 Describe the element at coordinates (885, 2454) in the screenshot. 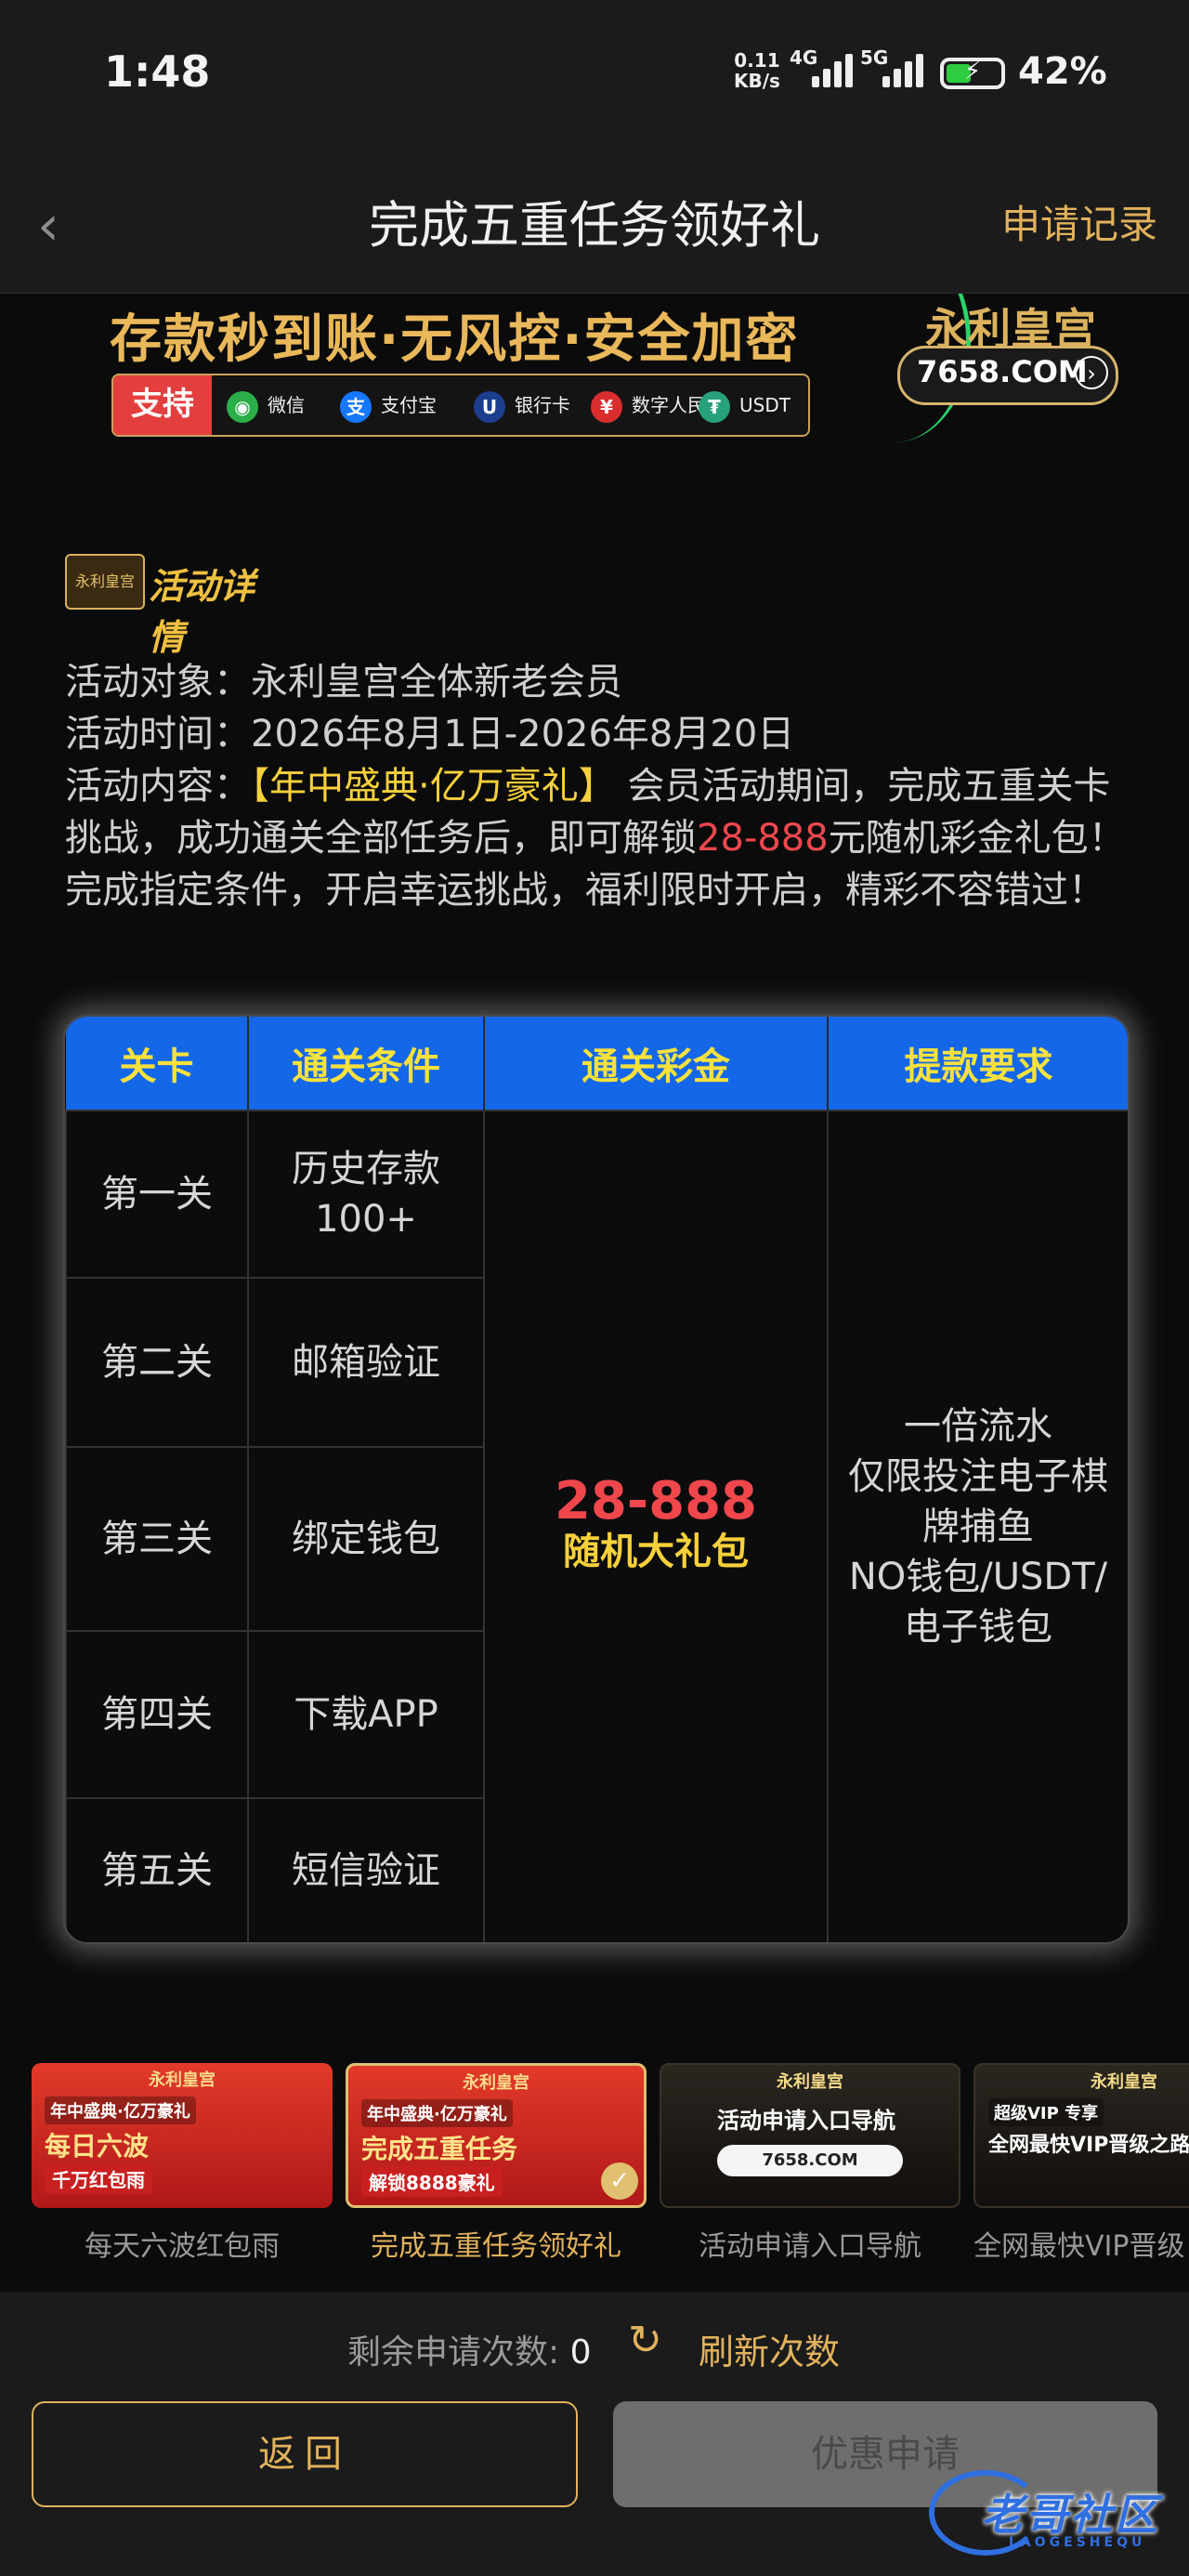

I see `apply-promotion-button: 优惠申请` at that location.